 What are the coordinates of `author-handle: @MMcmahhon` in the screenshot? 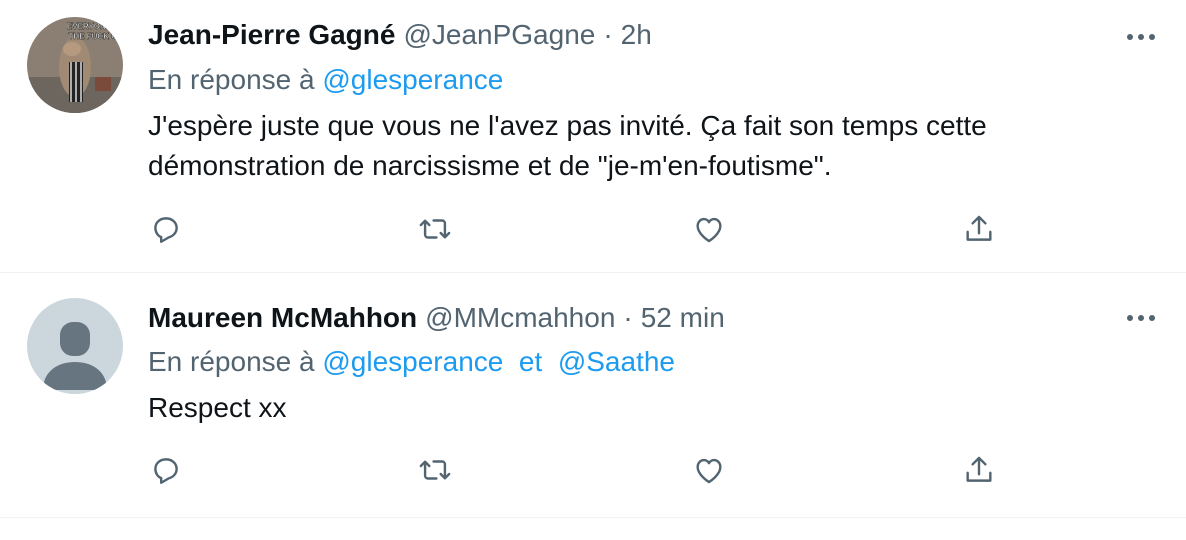 It's located at (520, 318).